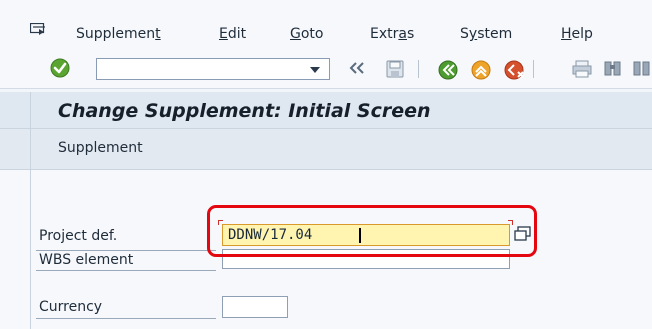  I want to click on menu-edit: Edit, so click(232, 34).